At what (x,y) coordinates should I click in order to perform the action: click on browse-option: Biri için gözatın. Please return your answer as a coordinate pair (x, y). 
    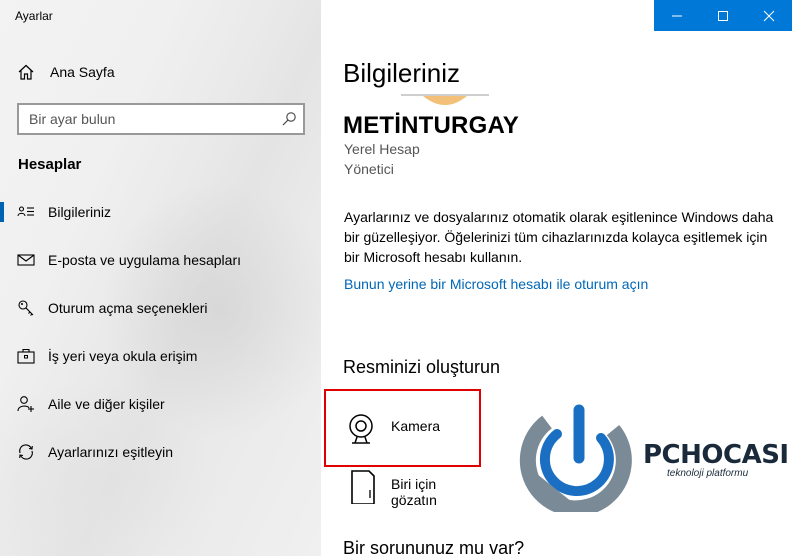
    Looking at the image, I should click on (415, 488).